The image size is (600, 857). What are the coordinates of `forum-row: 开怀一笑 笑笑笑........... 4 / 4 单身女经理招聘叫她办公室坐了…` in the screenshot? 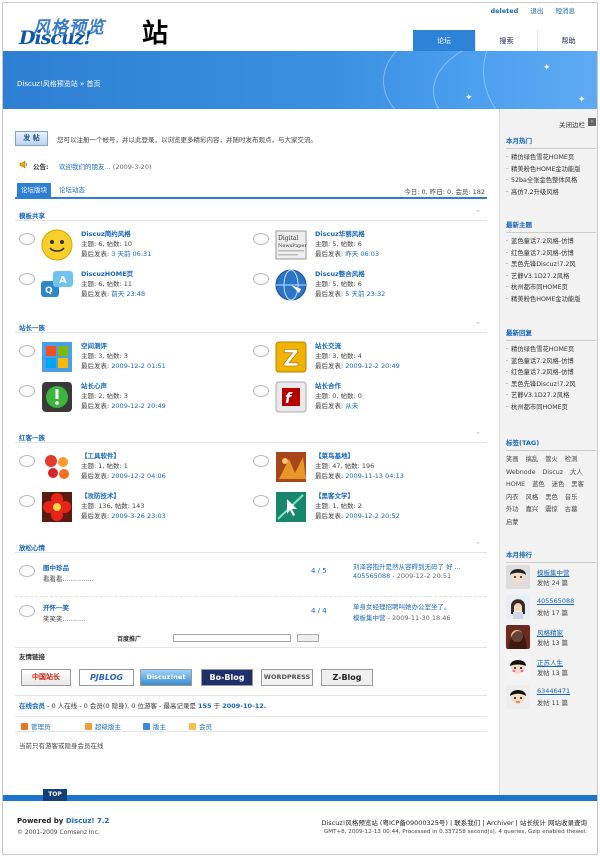 It's located at (251, 617).